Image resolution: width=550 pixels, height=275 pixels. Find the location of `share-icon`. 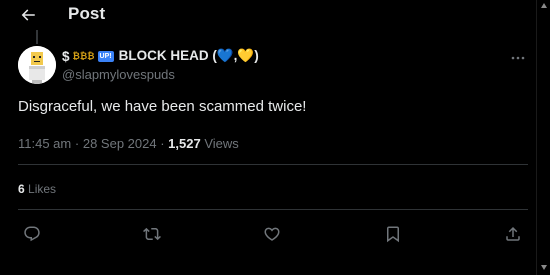

share-icon is located at coordinates (513, 233).